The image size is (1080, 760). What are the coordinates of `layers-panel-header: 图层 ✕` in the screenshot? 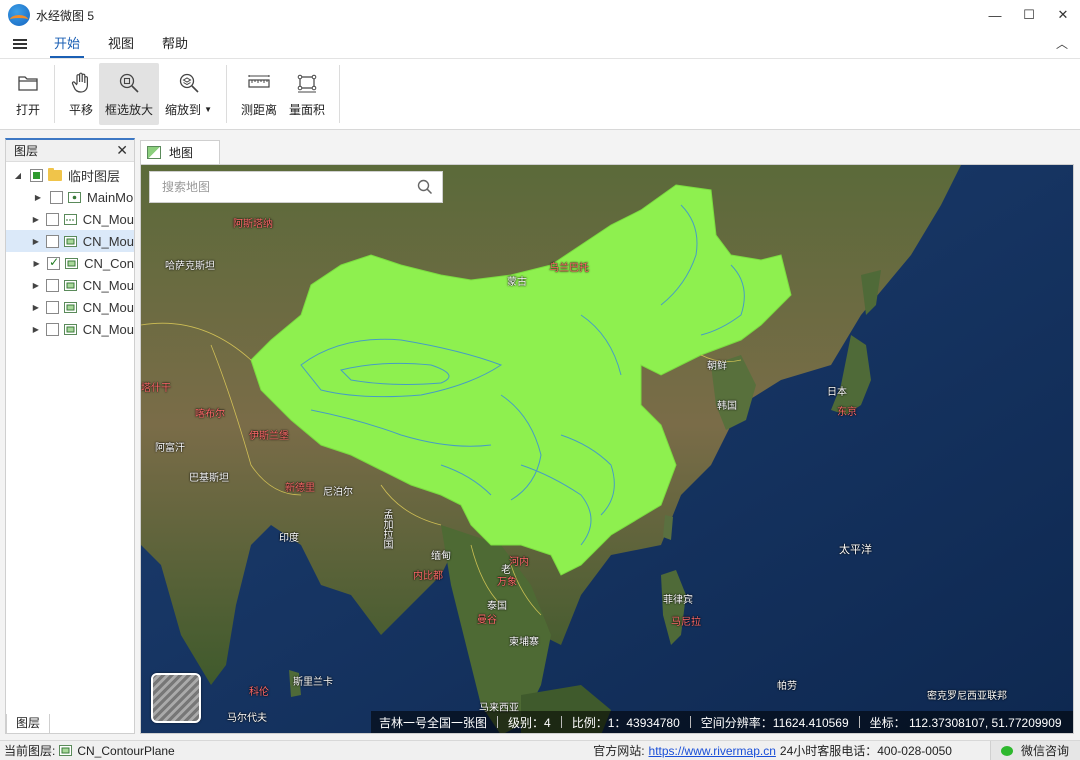 It's located at (70, 151).